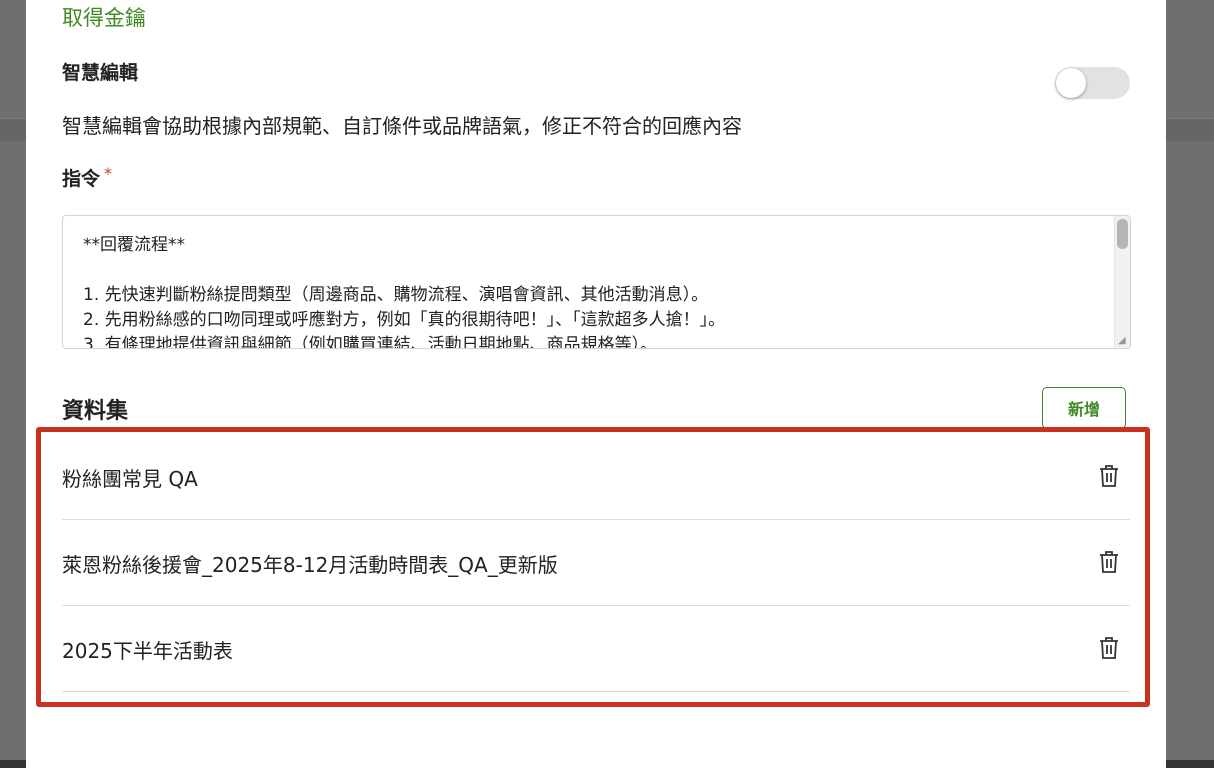 Image resolution: width=1214 pixels, height=768 pixels. I want to click on list-item: 粉絲團常見 QA, so click(596, 477).